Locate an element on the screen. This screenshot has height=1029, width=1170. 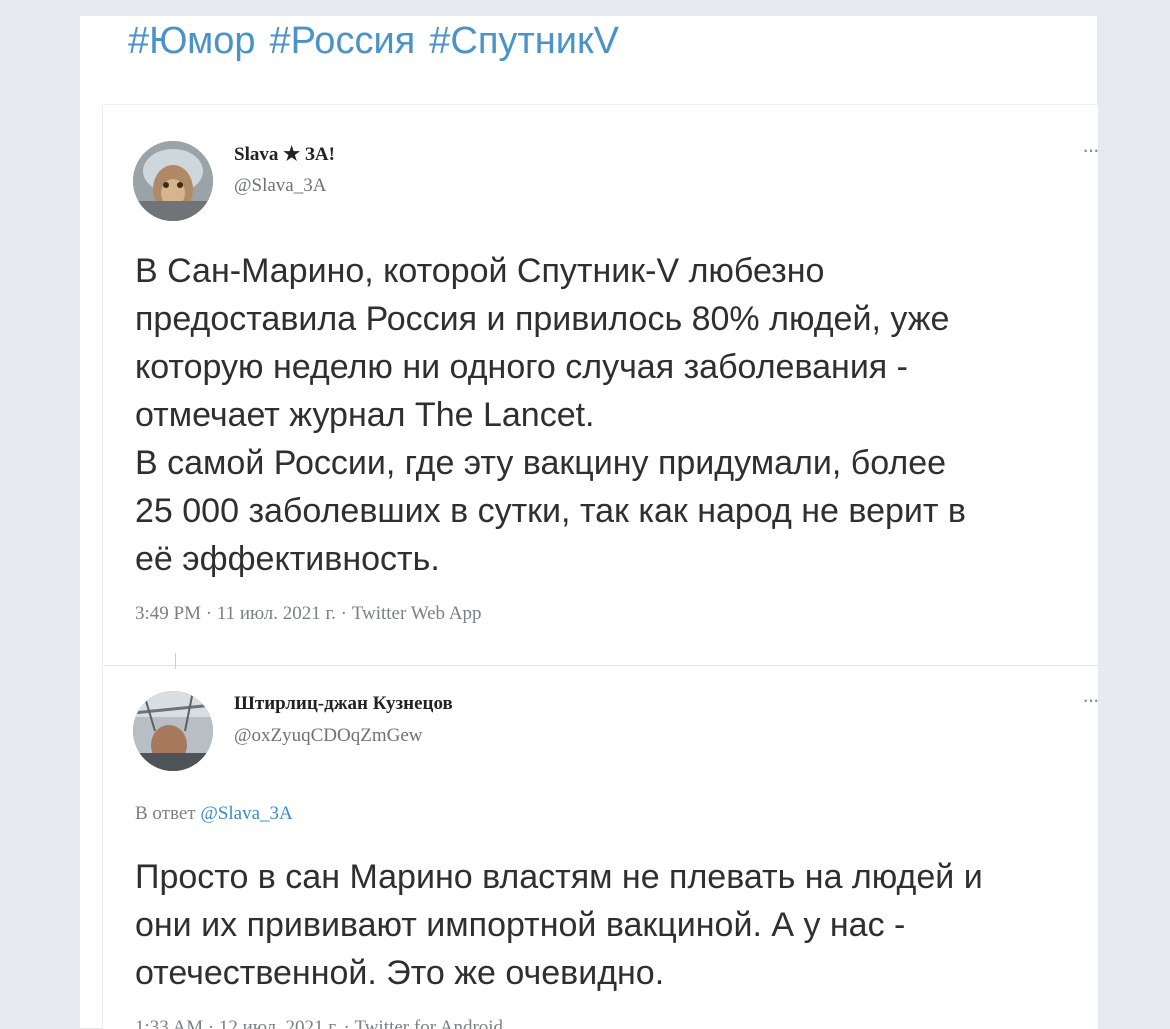
display-name: Штирлиц-джан Кузнецов is located at coordinates (343, 704).